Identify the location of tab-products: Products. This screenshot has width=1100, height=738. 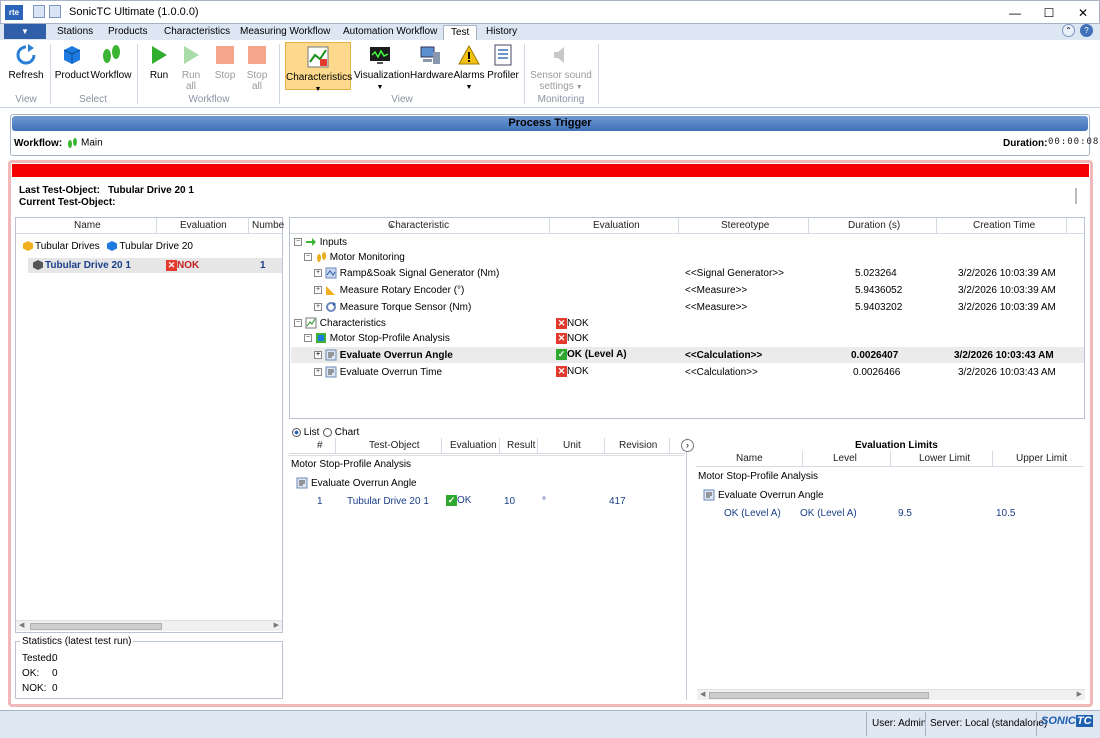
(127, 32).